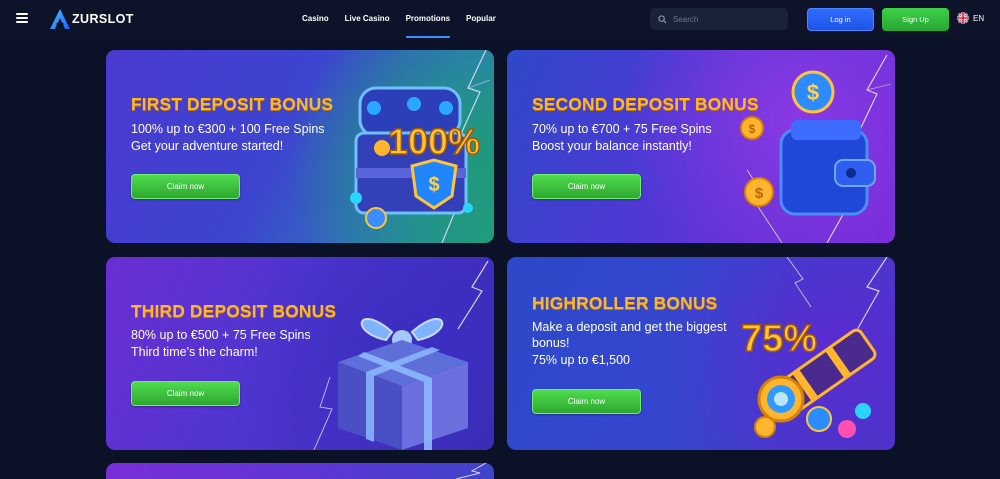 This screenshot has width=1000, height=479. I want to click on promo-text-line: 100% up to €300 + 100 Free Spins, so click(228, 129).